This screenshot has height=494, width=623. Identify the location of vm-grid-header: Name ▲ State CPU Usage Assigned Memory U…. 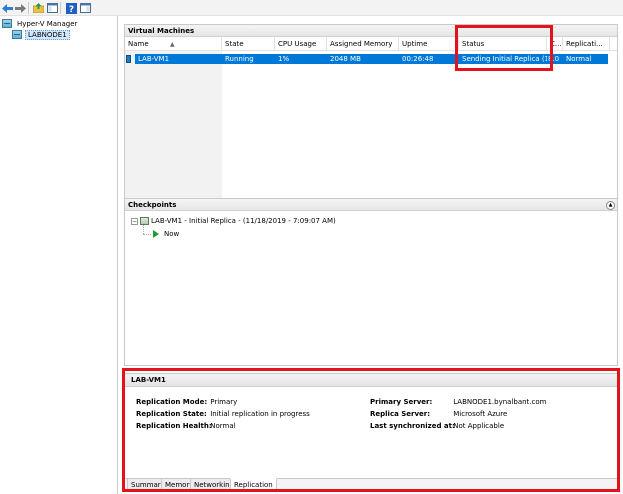
(371, 44).